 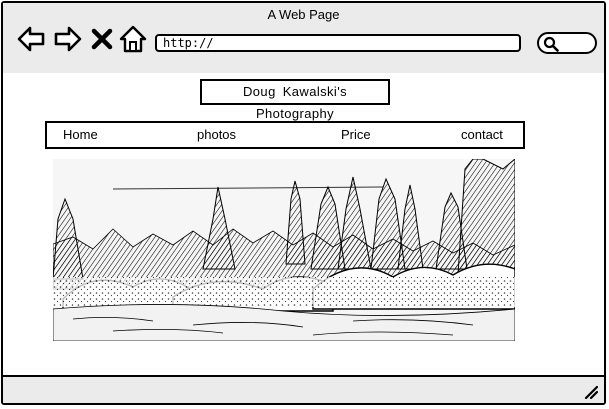 What do you see at coordinates (482, 135) in the screenshot?
I see `nav-item-contact: contact` at bounding box center [482, 135].